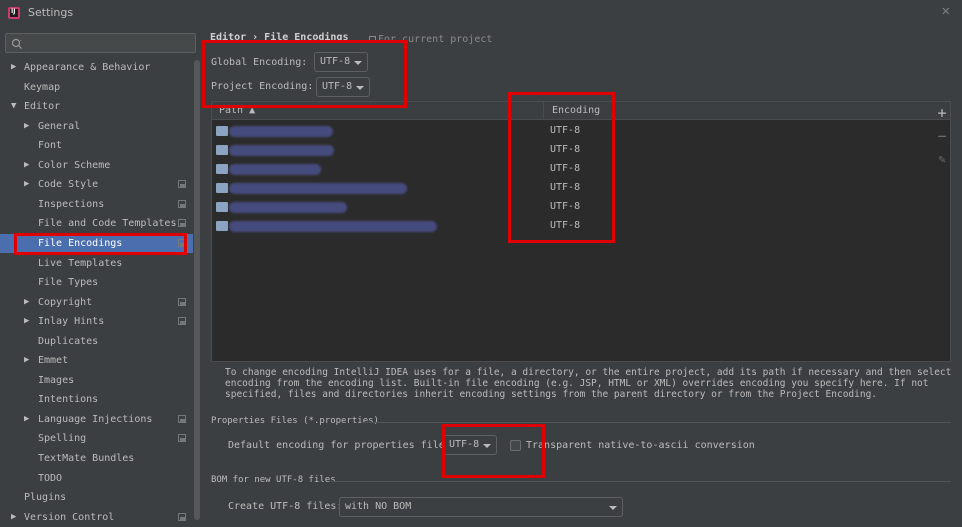  Describe the element at coordinates (42, 107) in the screenshot. I see `sidebar-item-label: Editor` at that location.